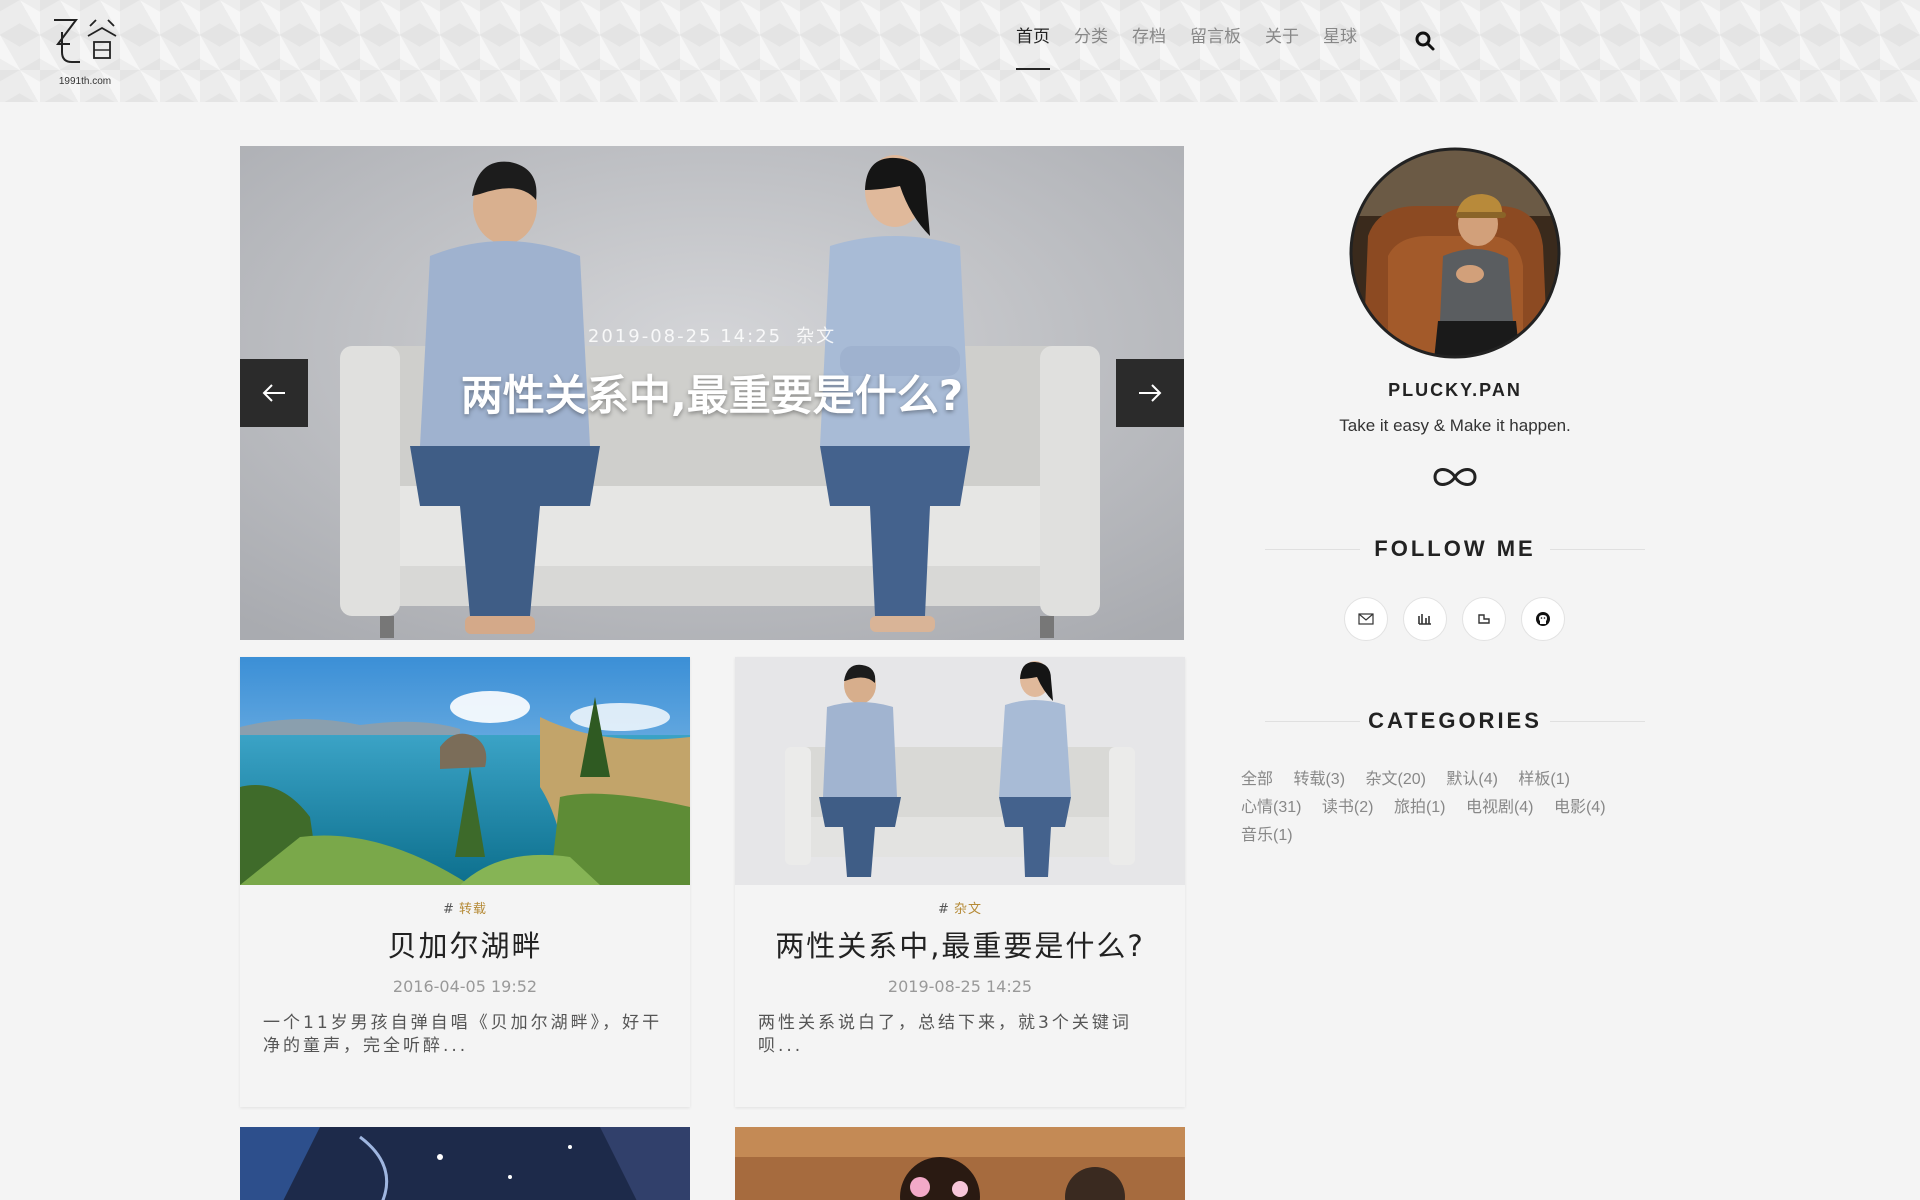 The width and height of the screenshot is (1920, 1200). I want to click on follow-me-heading: FOLLOW ME, so click(1455, 549).